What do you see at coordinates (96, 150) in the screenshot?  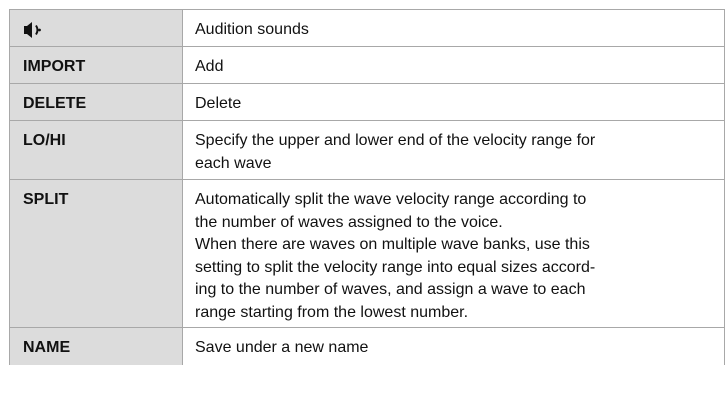 I see `lohi-key-cell: LO/HI` at bounding box center [96, 150].